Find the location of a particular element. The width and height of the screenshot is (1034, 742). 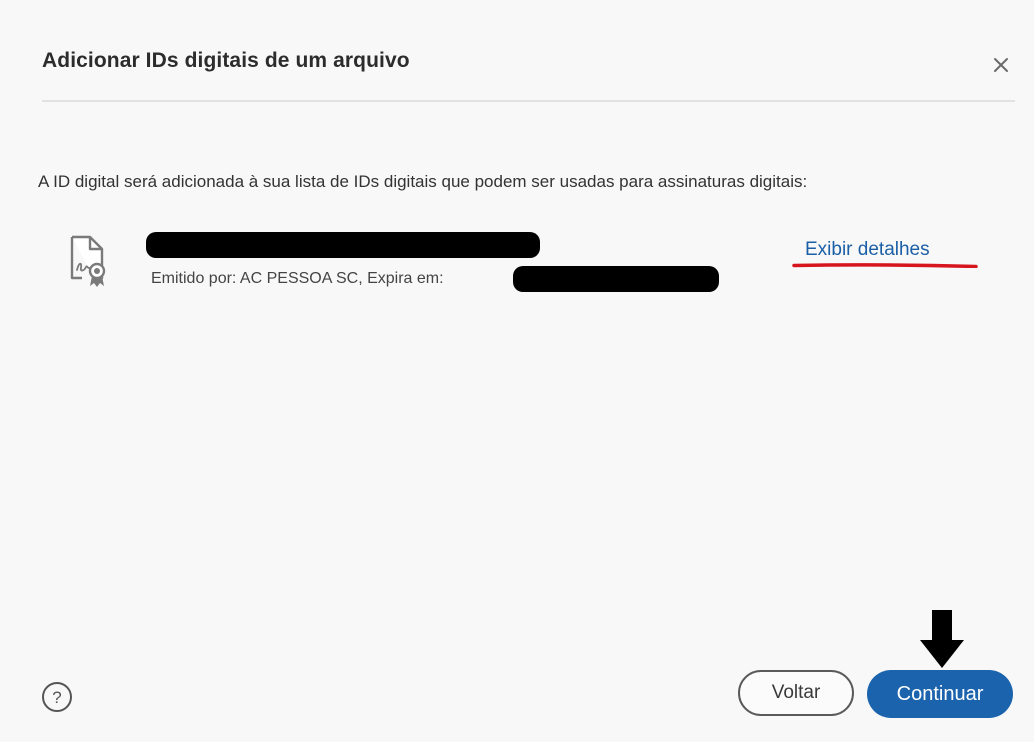

help-icon: ? is located at coordinates (57, 697).